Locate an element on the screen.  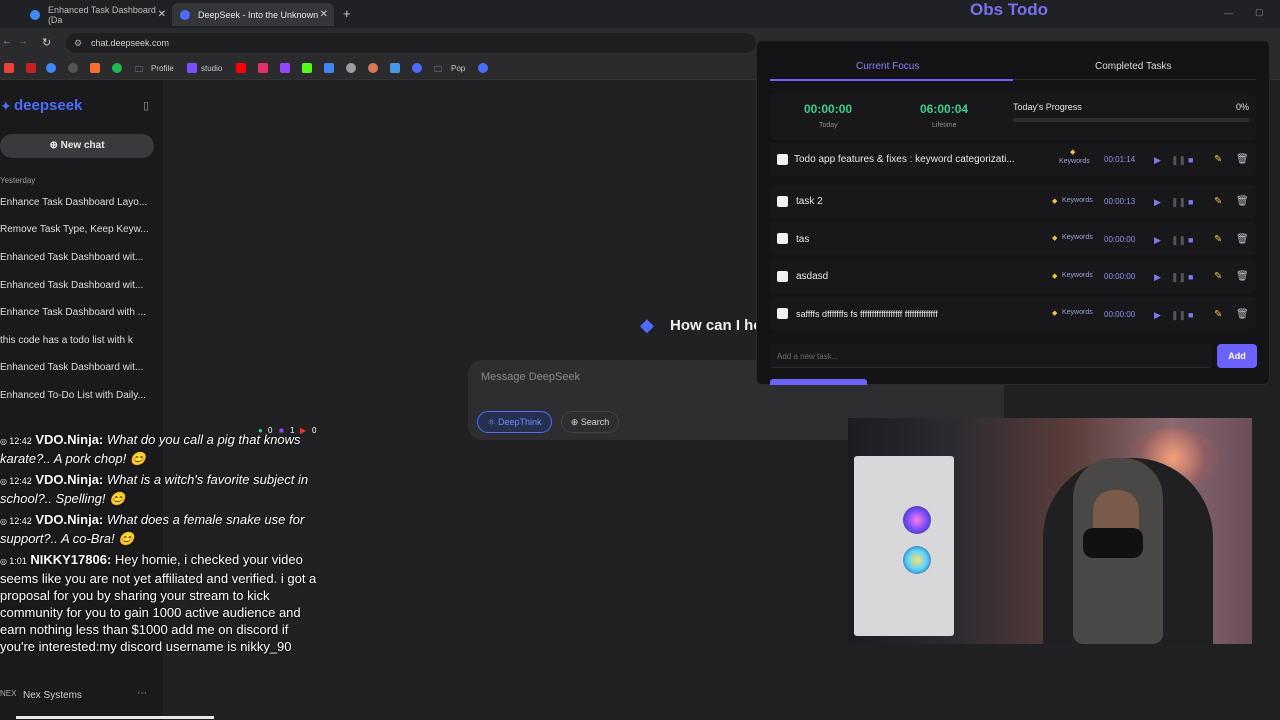
url-field: ⚙ chat.deepseek.com is located at coordinates (411, 43).